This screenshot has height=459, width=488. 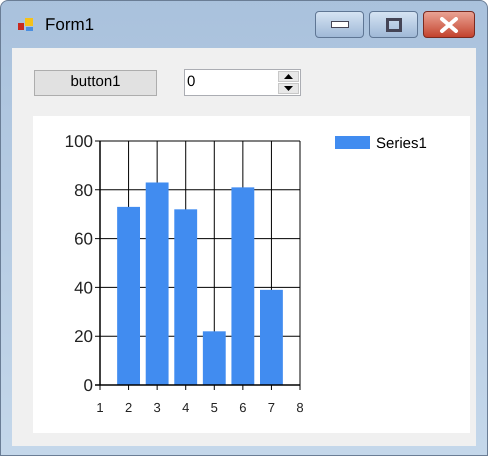 I want to click on spin-down-button, so click(x=288, y=88).